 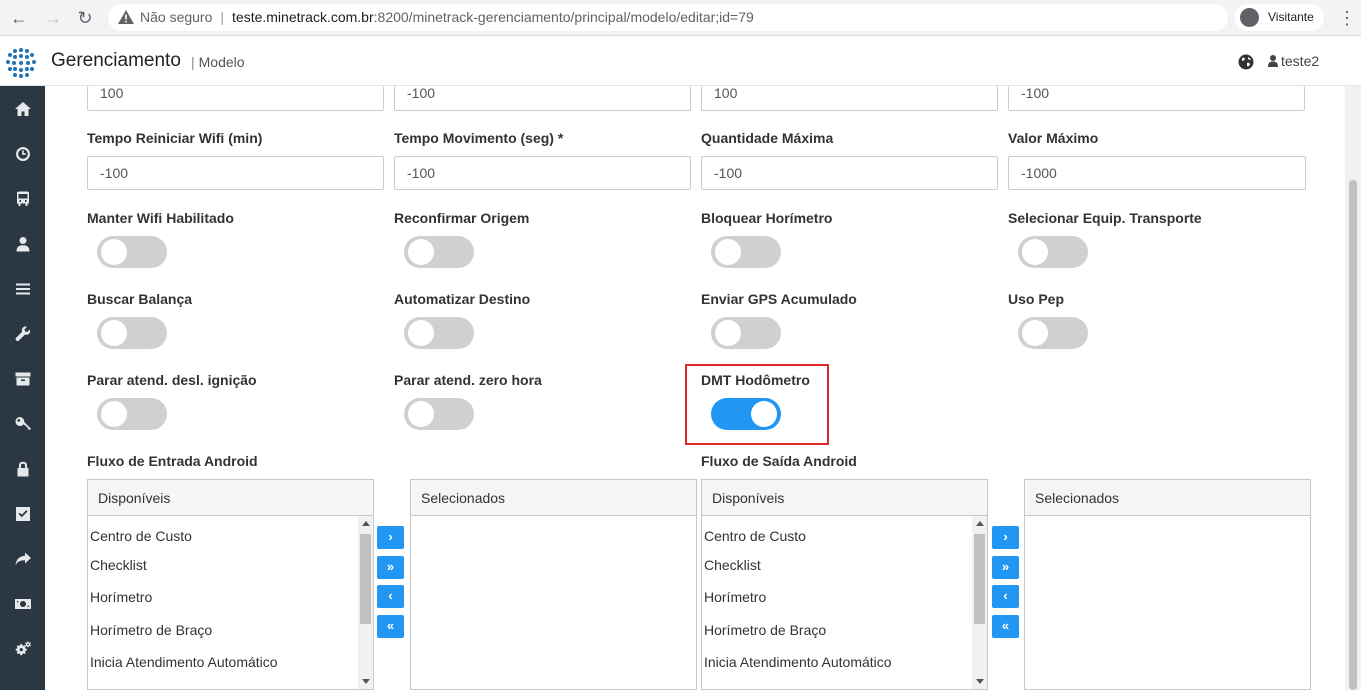 I want to click on sidebar-item-menu, so click(x=22, y=289).